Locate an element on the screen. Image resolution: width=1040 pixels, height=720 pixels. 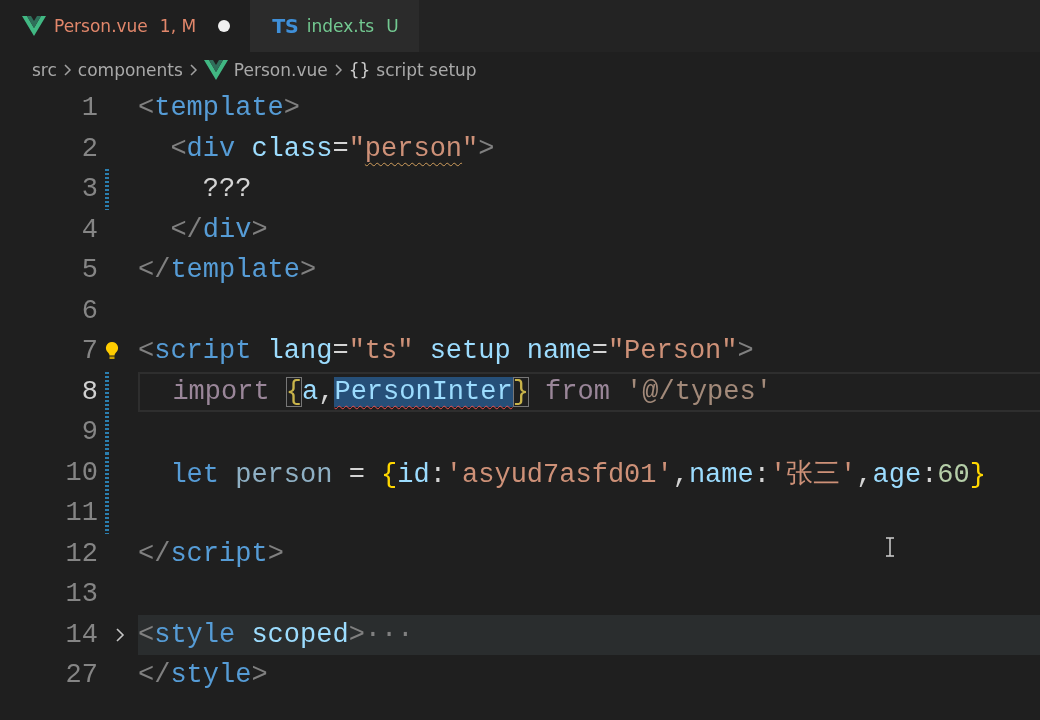
line-number: 13 is located at coordinates (81, 594).